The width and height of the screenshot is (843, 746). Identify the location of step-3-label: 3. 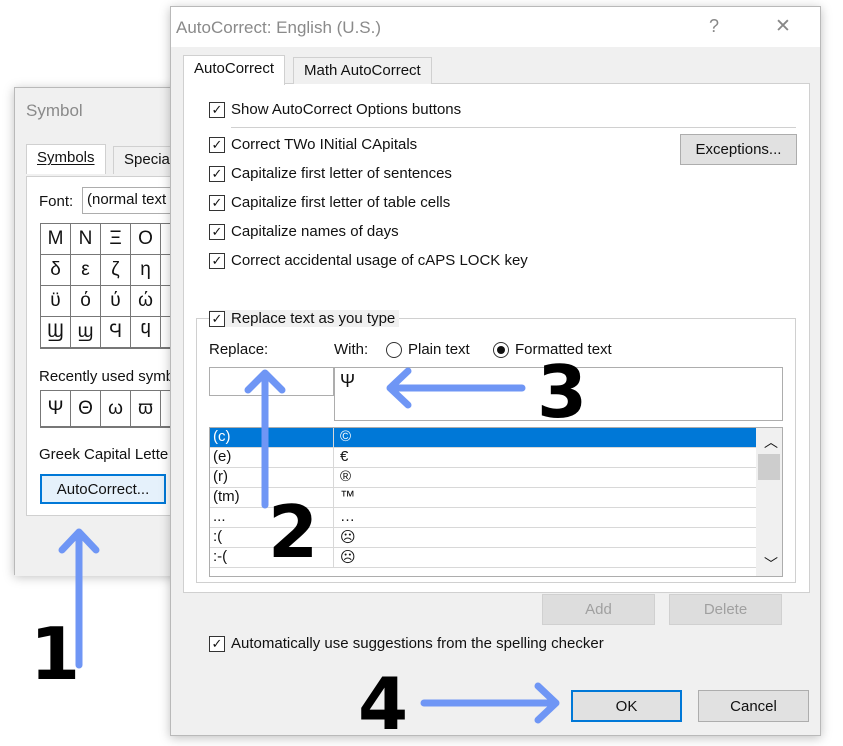
(562, 392).